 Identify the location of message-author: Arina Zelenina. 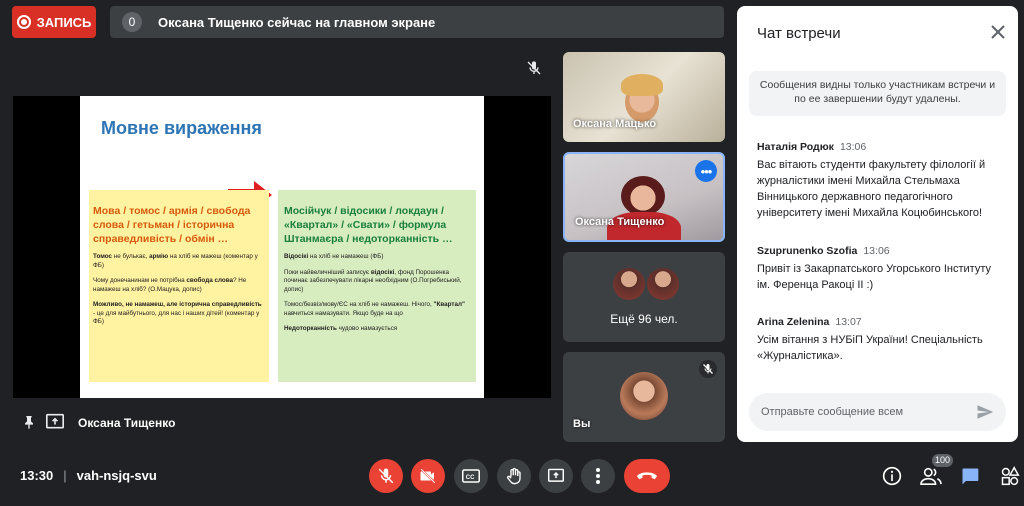
(793, 322).